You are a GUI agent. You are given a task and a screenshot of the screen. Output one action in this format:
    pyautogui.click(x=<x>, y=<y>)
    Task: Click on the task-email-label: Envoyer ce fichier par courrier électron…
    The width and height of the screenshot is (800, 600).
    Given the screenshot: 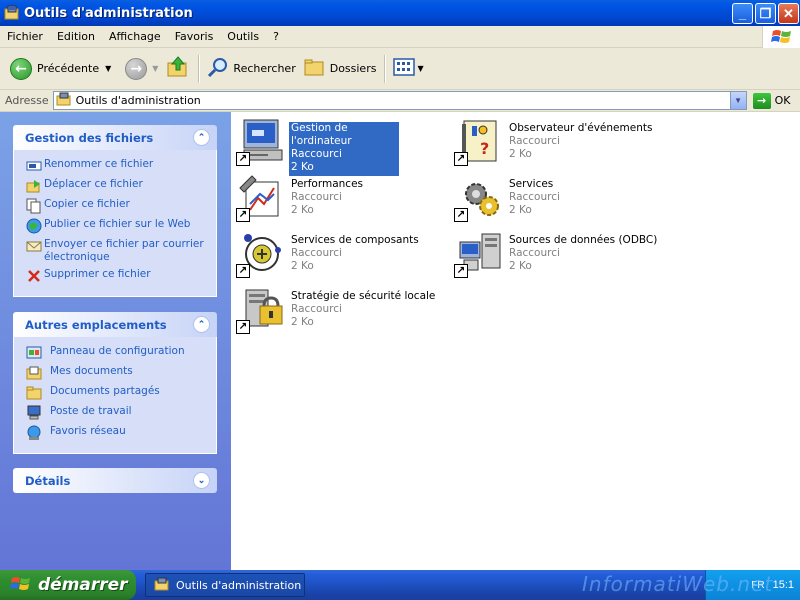 What is the action you would take?
    pyautogui.click(x=124, y=250)
    